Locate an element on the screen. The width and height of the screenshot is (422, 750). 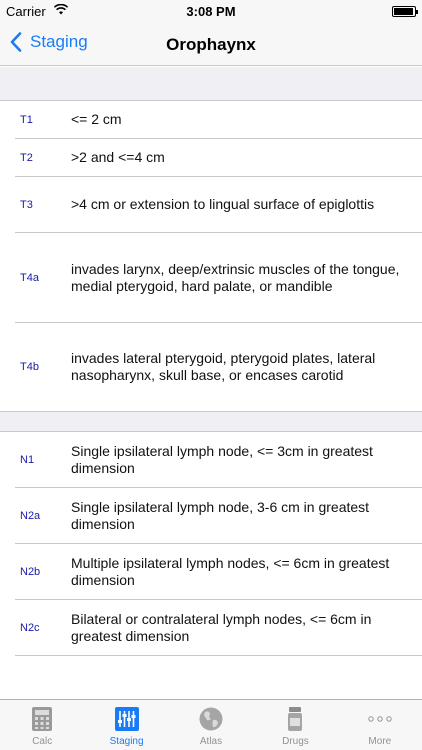
stage-code: T1 is located at coordinates (26, 119).